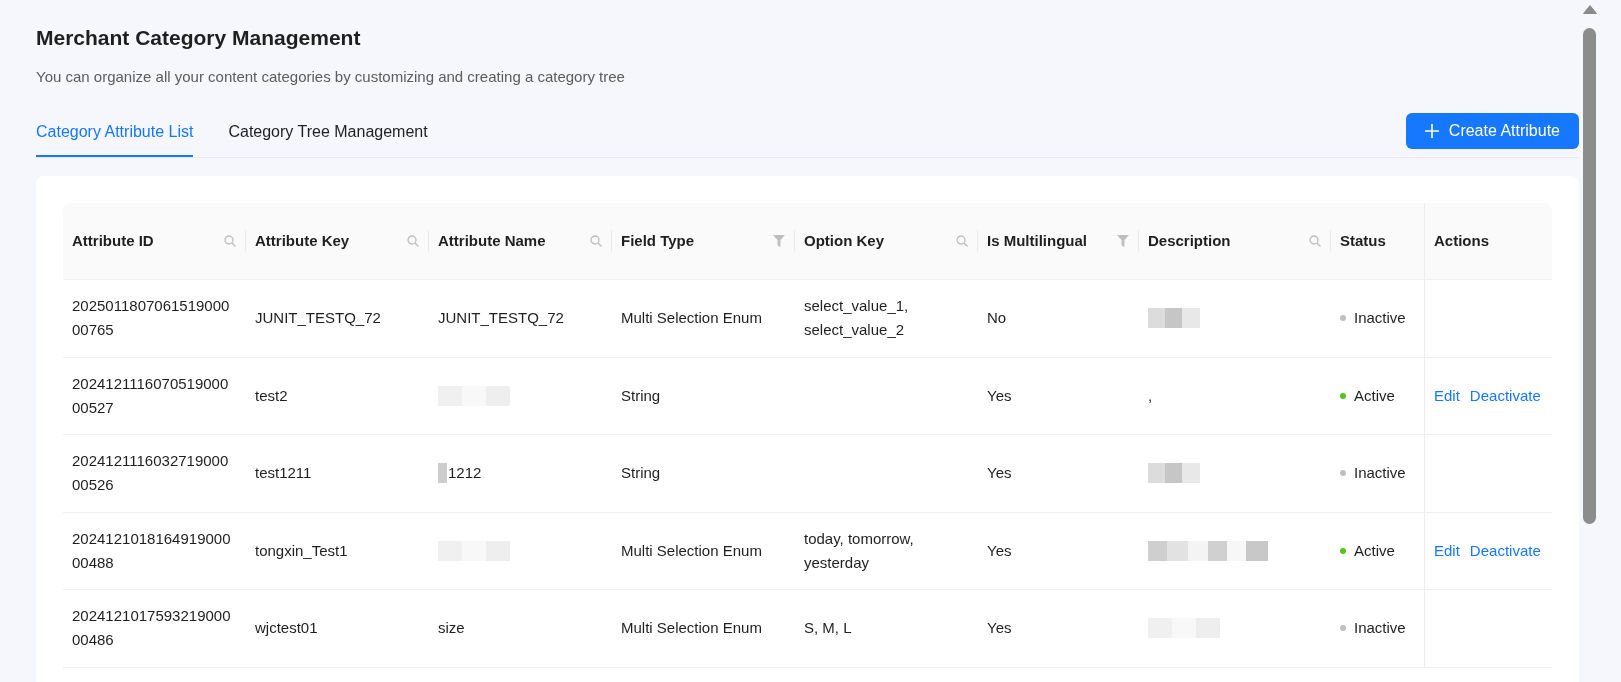  What do you see at coordinates (1037, 241) in the screenshot?
I see `column-header: Is Multilingual` at bounding box center [1037, 241].